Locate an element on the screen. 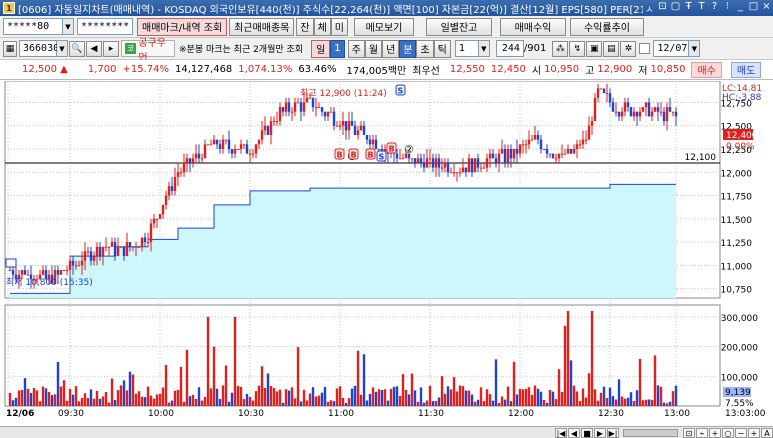 Image resolution: width=773 pixels, height=438 pixels. date-dropdown-icon: ▼ is located at coordinates (695, 48).